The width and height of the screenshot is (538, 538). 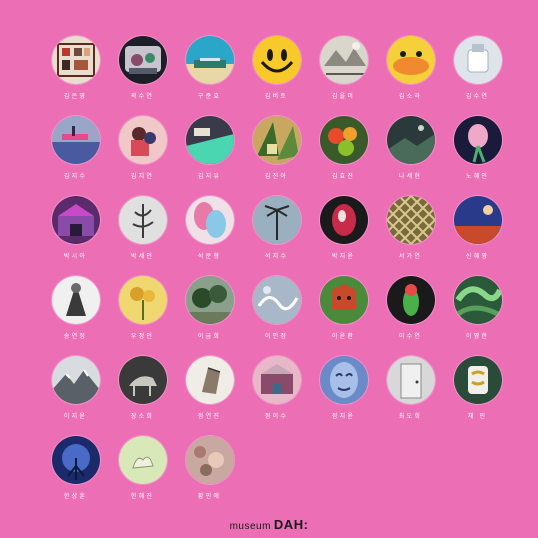 I want to click on artist-item: 구준효, so click(x=209, y=76).